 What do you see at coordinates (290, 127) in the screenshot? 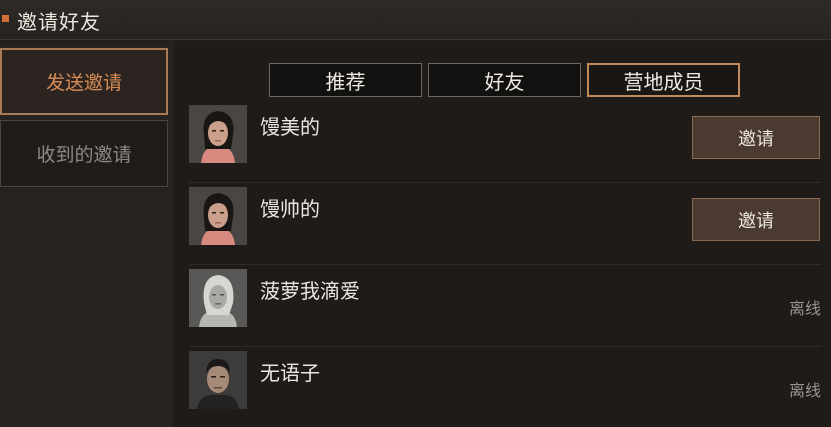
I see `player-name: 馒美的` at bounding box center [290, 127].